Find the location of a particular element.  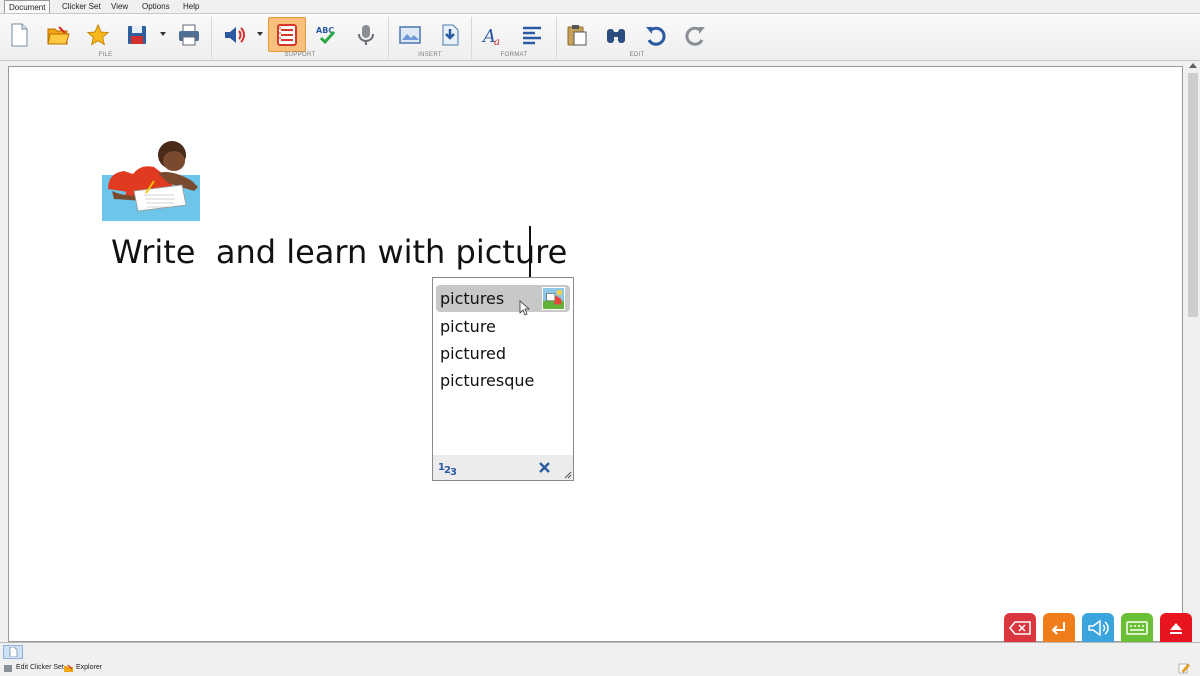

new-document-button is located at coordinates (19, 34).